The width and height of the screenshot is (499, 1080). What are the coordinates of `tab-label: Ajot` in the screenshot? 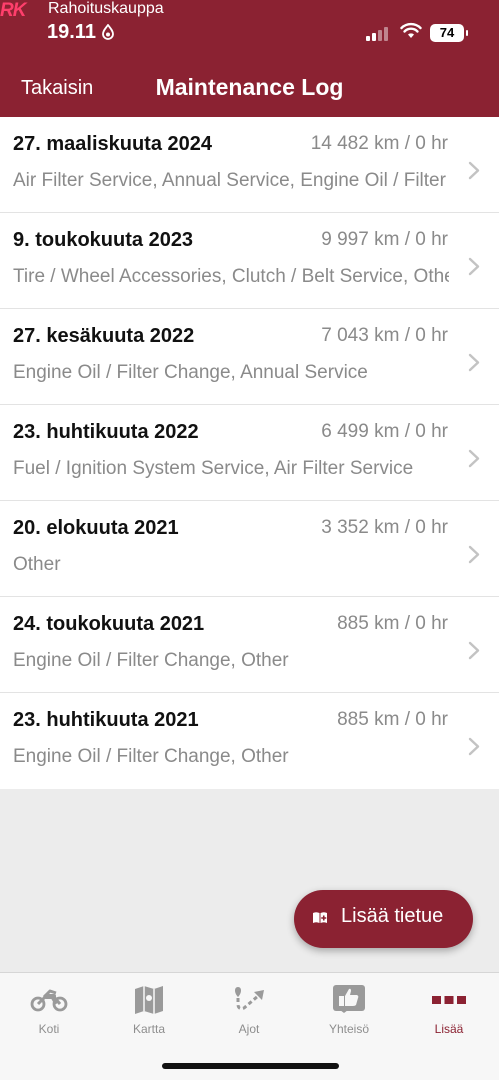 It's located at (249, 1029).